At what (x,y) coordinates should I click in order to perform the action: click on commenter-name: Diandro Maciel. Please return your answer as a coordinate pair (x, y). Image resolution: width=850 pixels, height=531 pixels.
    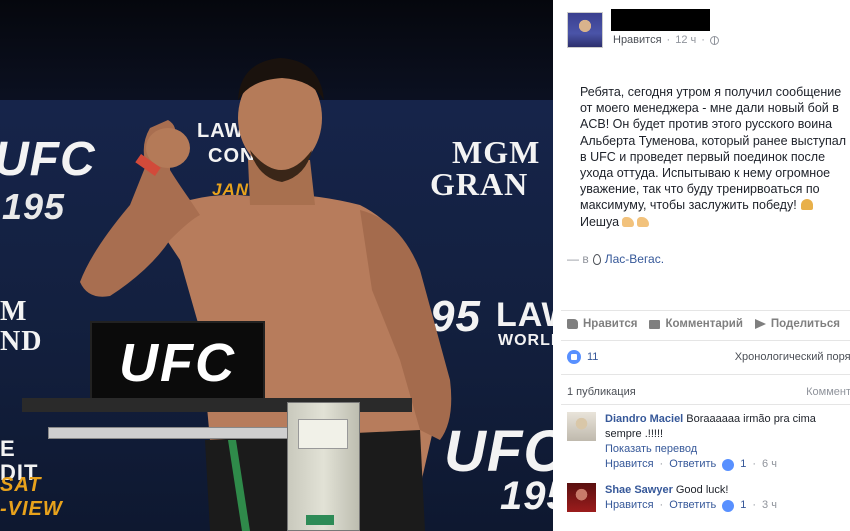
    Looking at the image, I should click on (644, 419).